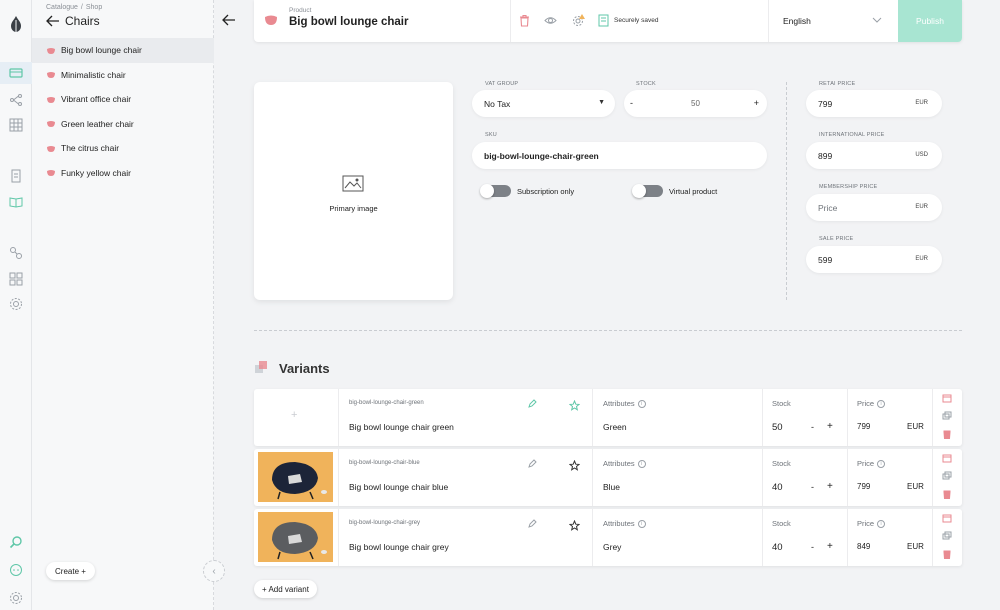 The height and width of the screenshot is (610, 1000). What do you see at coordinates (874, 103) in the screenshot?
I see `retail-price-input: 799 EUR` at bounding box center [874, 103].